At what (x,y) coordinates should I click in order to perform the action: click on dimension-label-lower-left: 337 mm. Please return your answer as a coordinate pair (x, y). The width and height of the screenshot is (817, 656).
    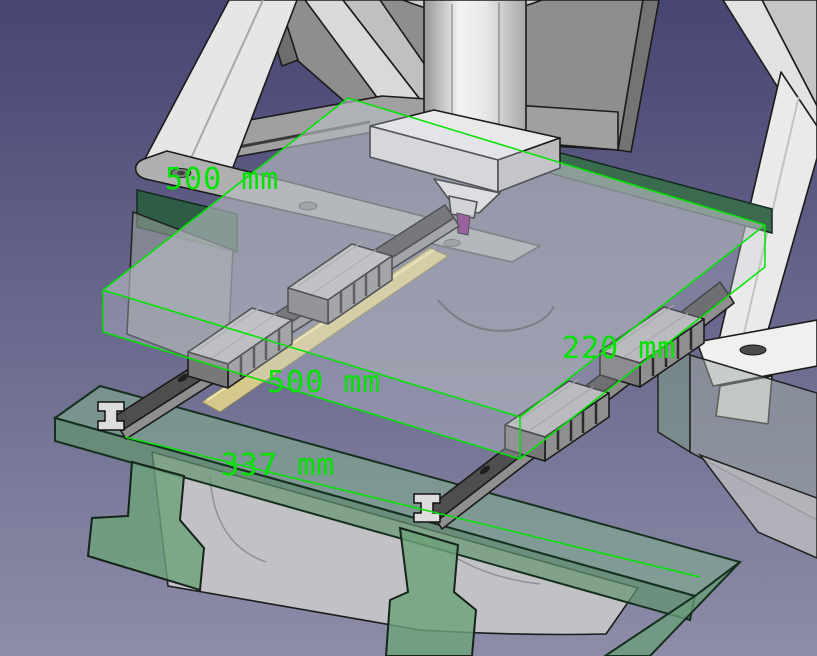
    Looking at the image, I should click on (278, 465).